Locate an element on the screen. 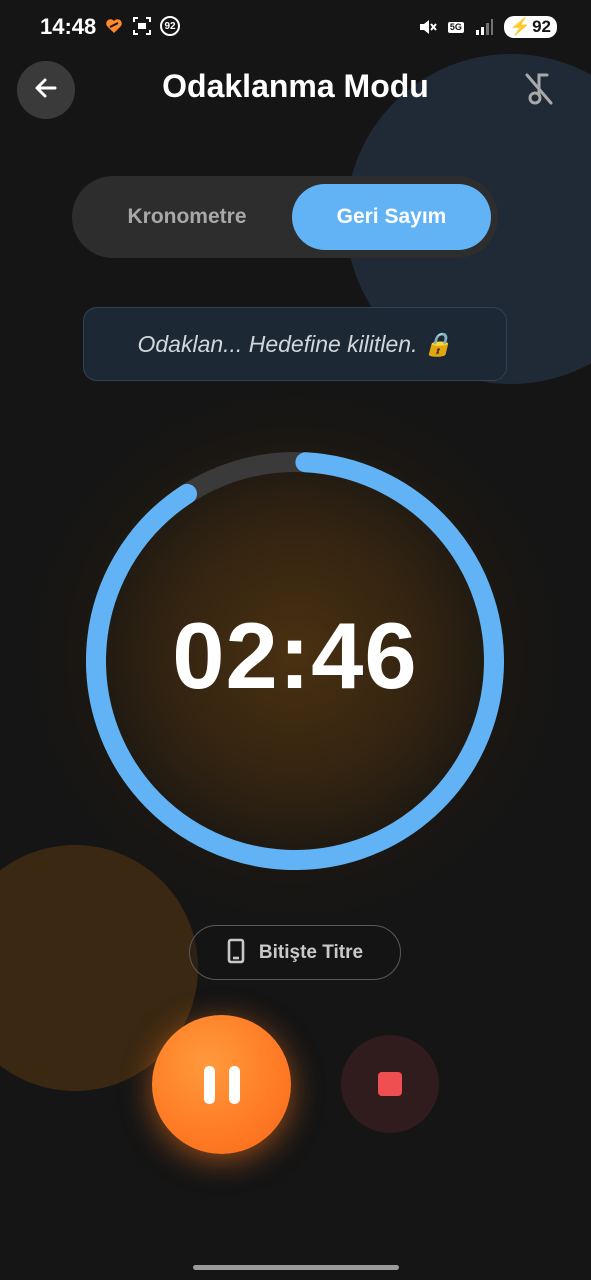 This screenshot has height=1280, width=591. status-notification-icons: 92 is located at coordinates (142, 26).